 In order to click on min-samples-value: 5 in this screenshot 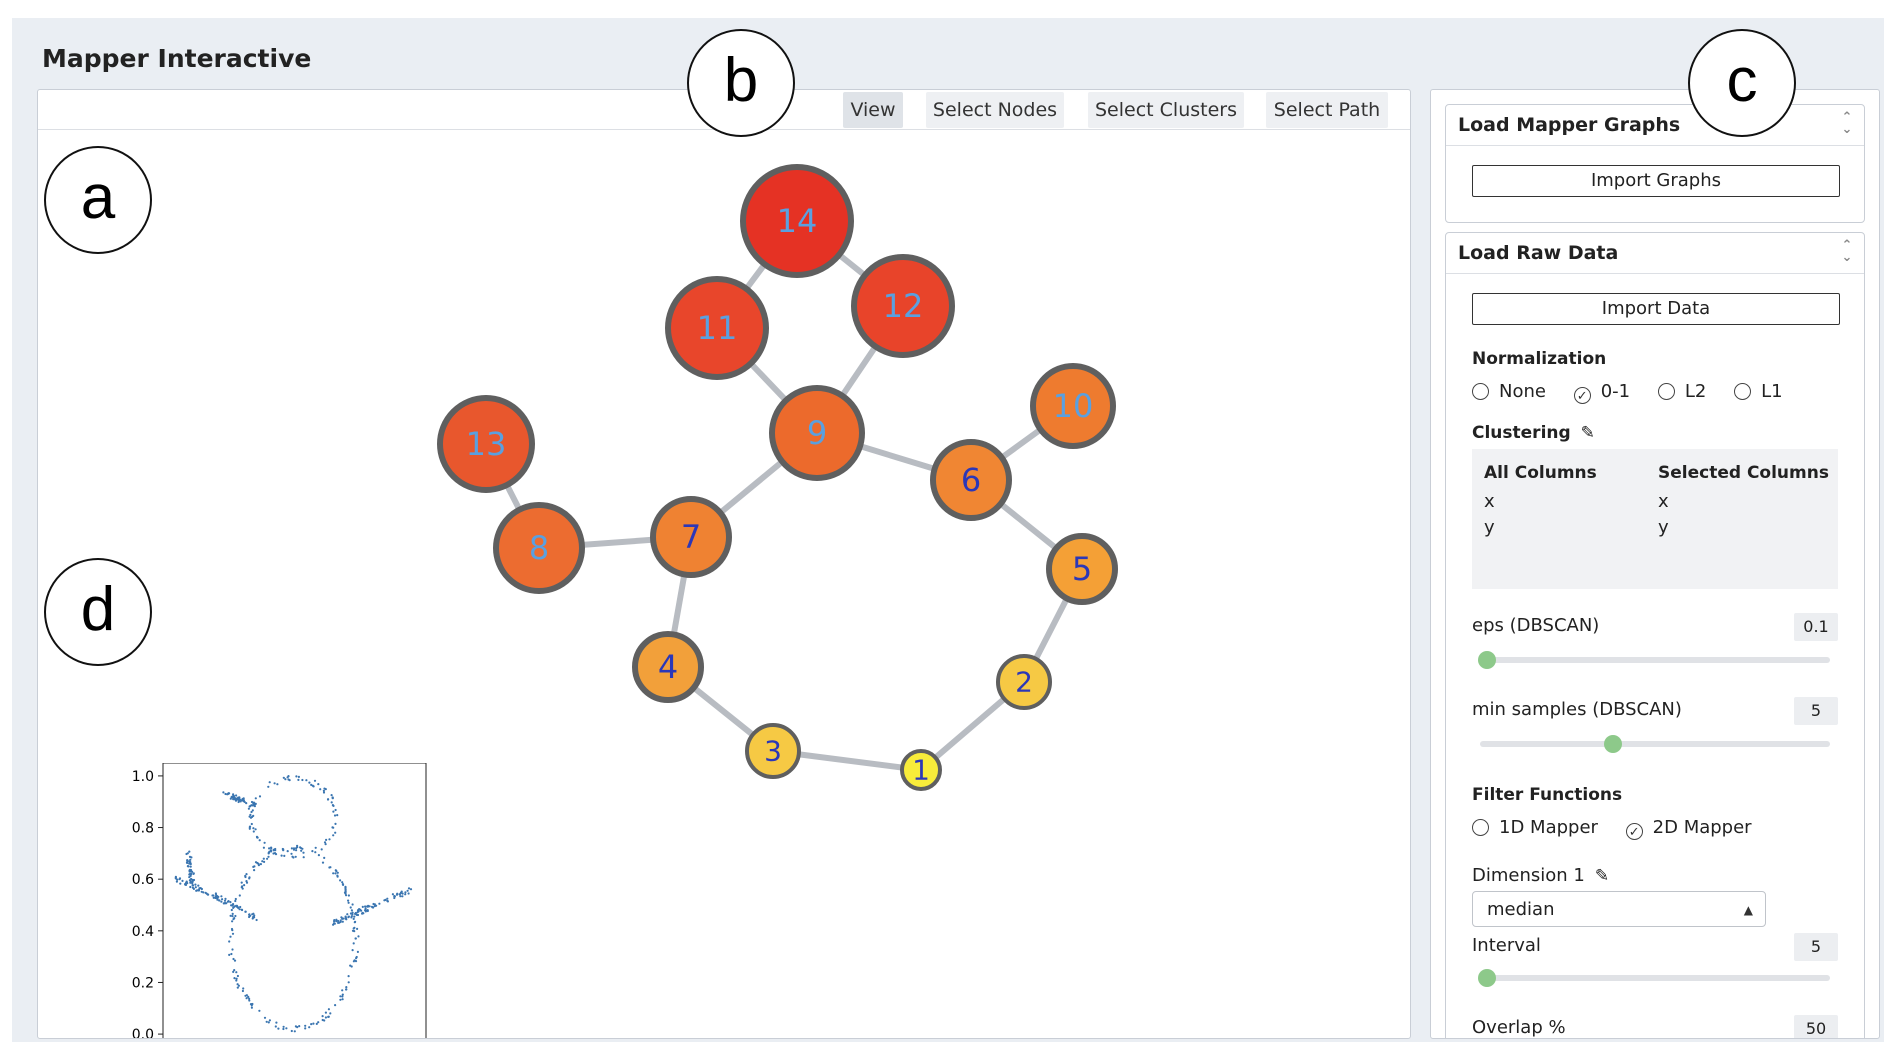, I will do `click(1816, 711)`.